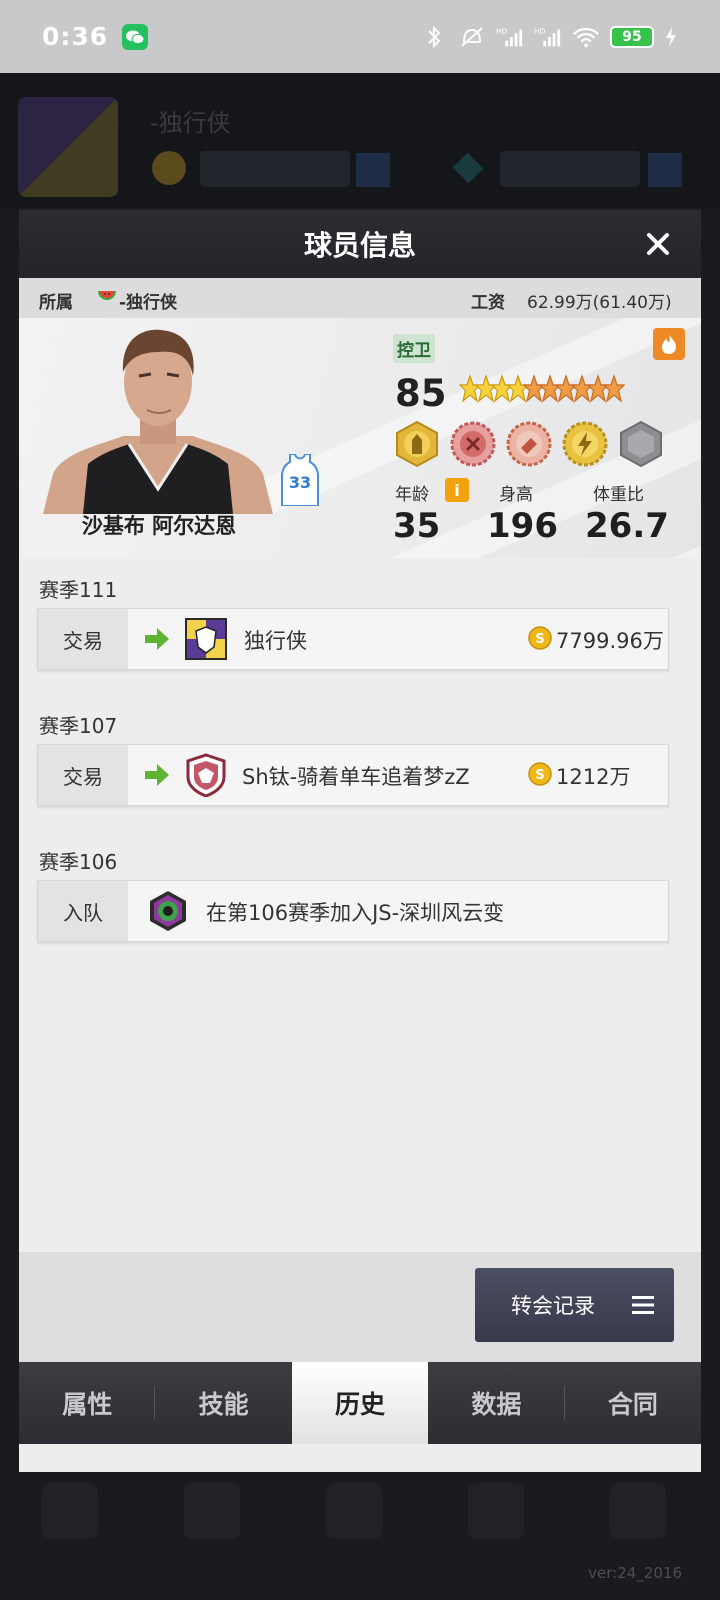 The width and height of the screenshot is (720, 1600). I want to click on transfer-records-button: 转会记录, so click(574, 1305).